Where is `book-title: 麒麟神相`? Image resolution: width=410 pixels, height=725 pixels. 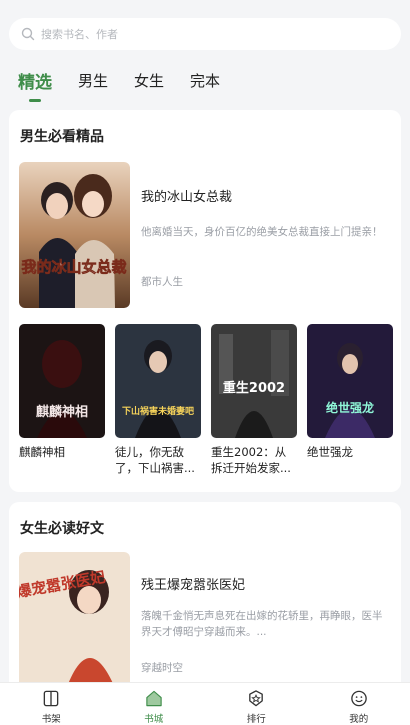 book-title: 麒麟神相 is located at coordinates (42, 452).